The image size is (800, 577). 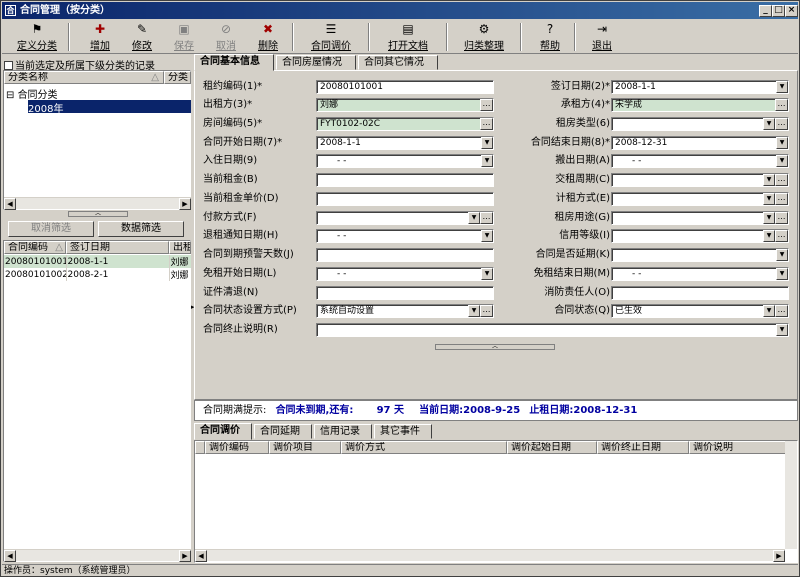 I want to click on filter-button: 数据筛选, so click(x=141, y=229).